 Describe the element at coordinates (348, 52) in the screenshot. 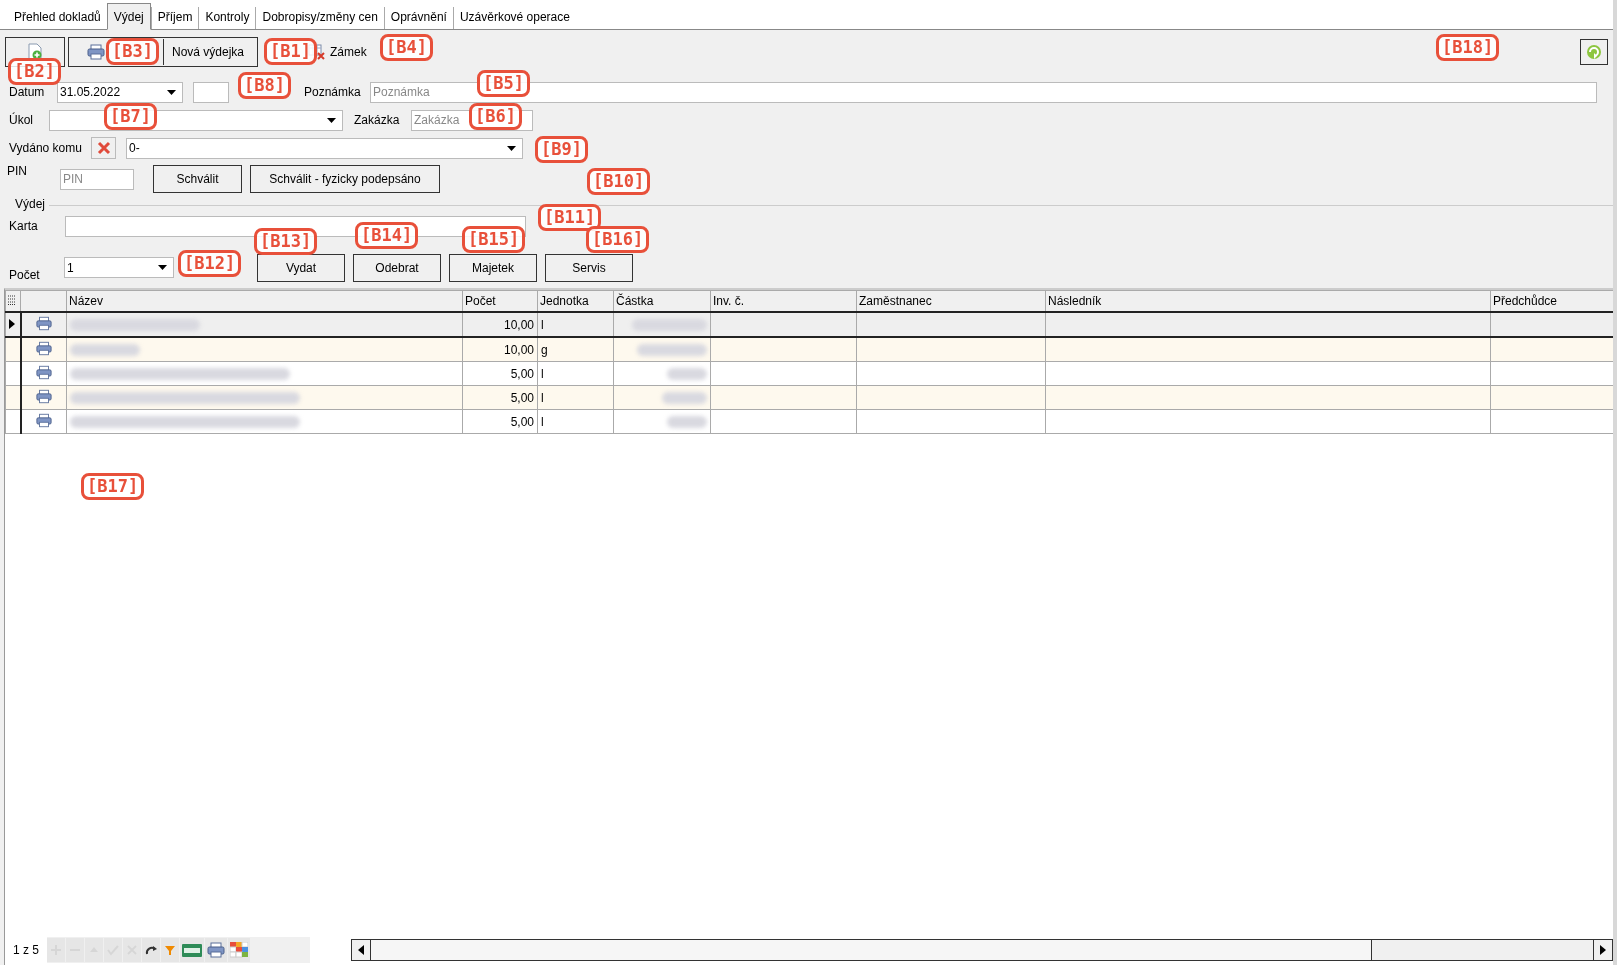

I see `lock-label: Zámek` at that location.